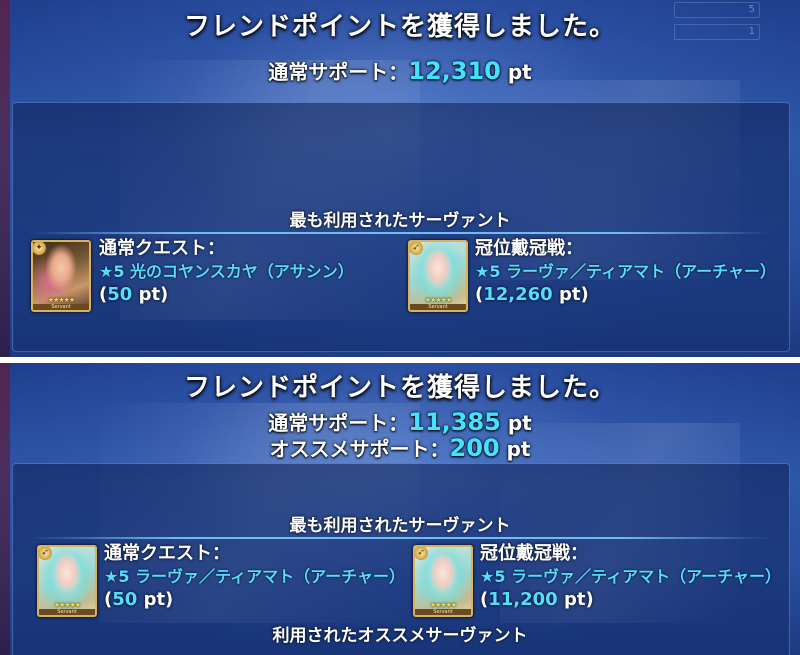 Image resolution: width=800 pixels, height=655 pixels. Describe the element at coordinates (359, 449) in the screenshot. I see `support-label: オススメサポート：` at that location.